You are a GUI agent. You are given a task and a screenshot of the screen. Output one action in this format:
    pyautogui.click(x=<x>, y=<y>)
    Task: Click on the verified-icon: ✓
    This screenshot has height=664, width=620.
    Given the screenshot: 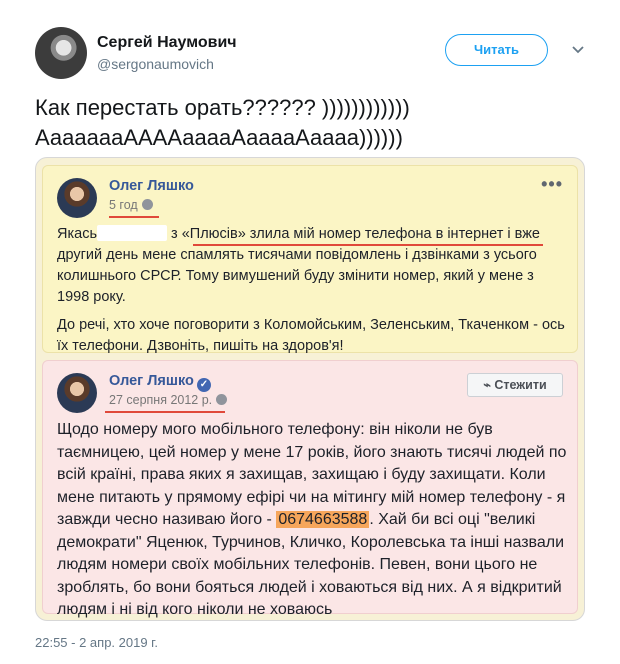 What is the action you would take?
    pyautogui.click(x=203, y=385)
    